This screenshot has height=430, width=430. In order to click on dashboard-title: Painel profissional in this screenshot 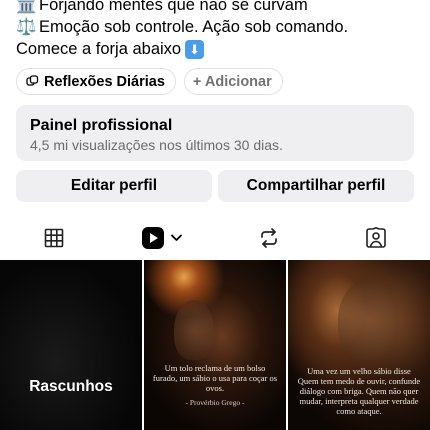, I will do `click(101, 125)`.